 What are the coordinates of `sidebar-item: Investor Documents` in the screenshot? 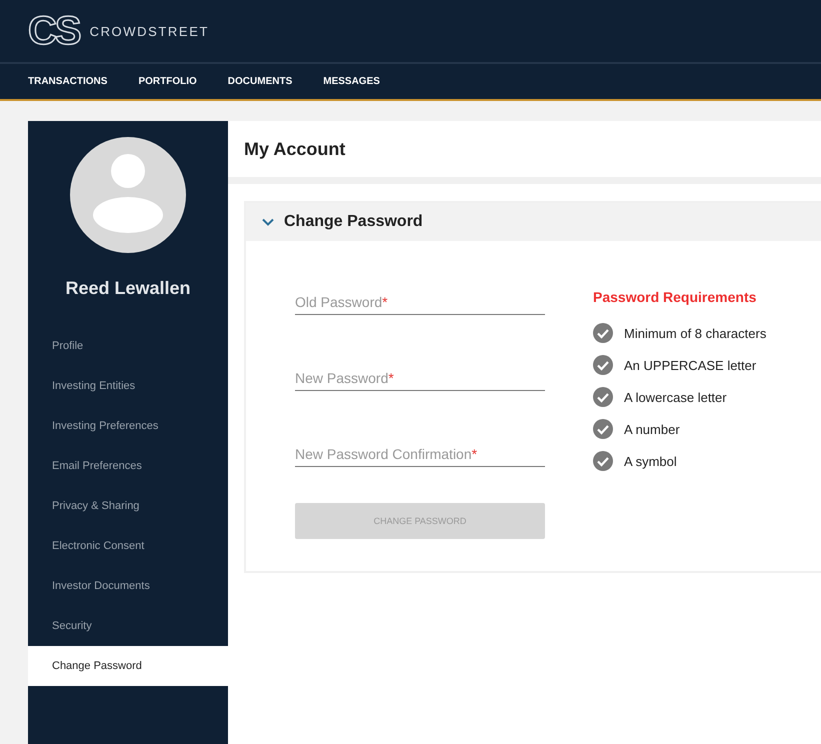 It's located at (128, 586).